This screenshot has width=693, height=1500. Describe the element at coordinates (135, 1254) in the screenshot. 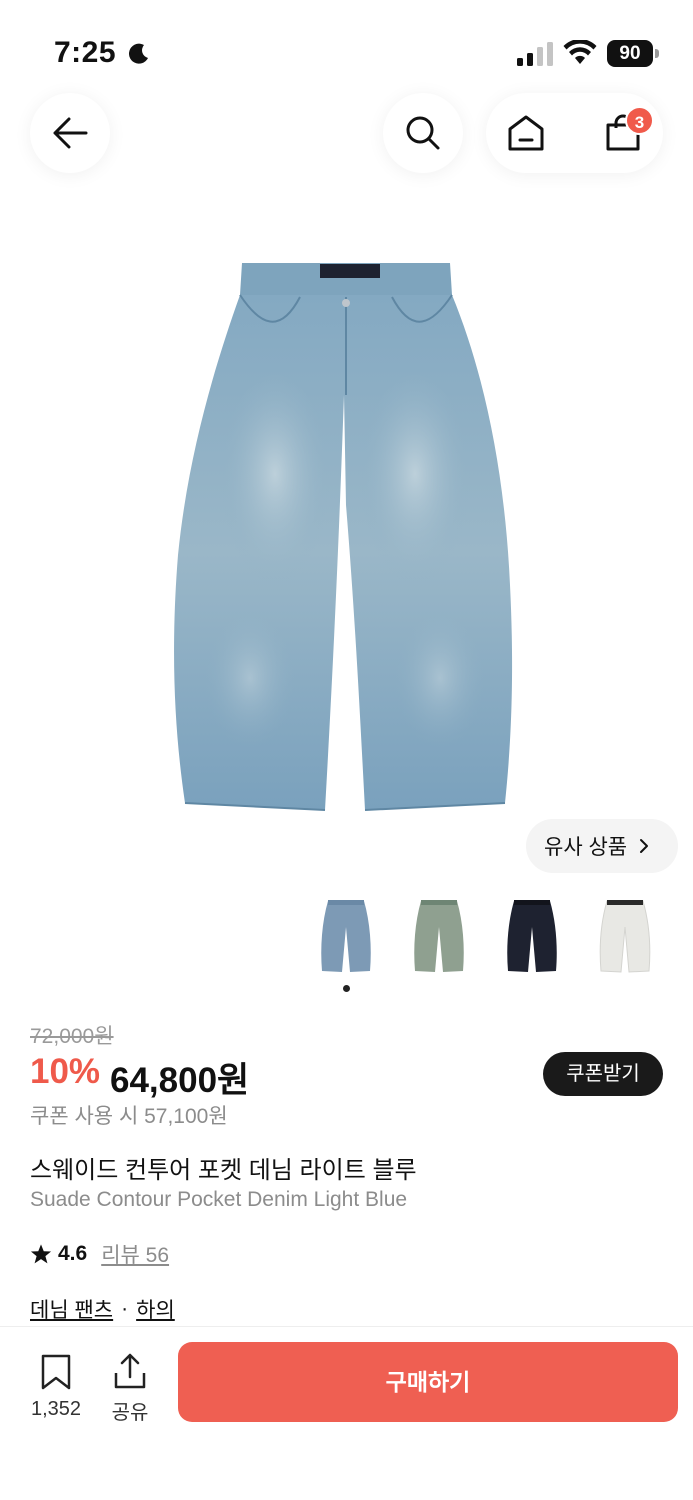

I see `reviews-link: 리뷰 56` at that location.